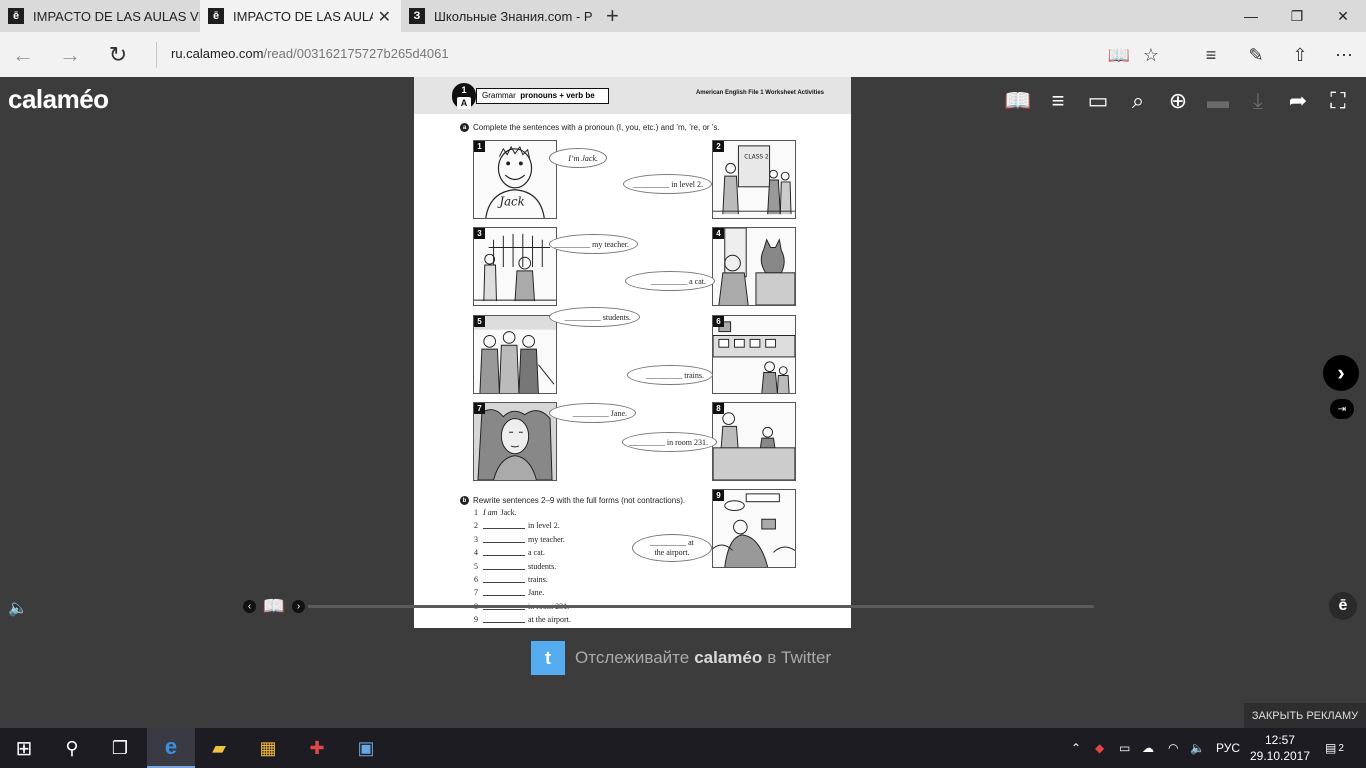  Describe the element at coordinates (522, 594) in the screenshot. I see `answer-row: 7 Jane.` at that location.